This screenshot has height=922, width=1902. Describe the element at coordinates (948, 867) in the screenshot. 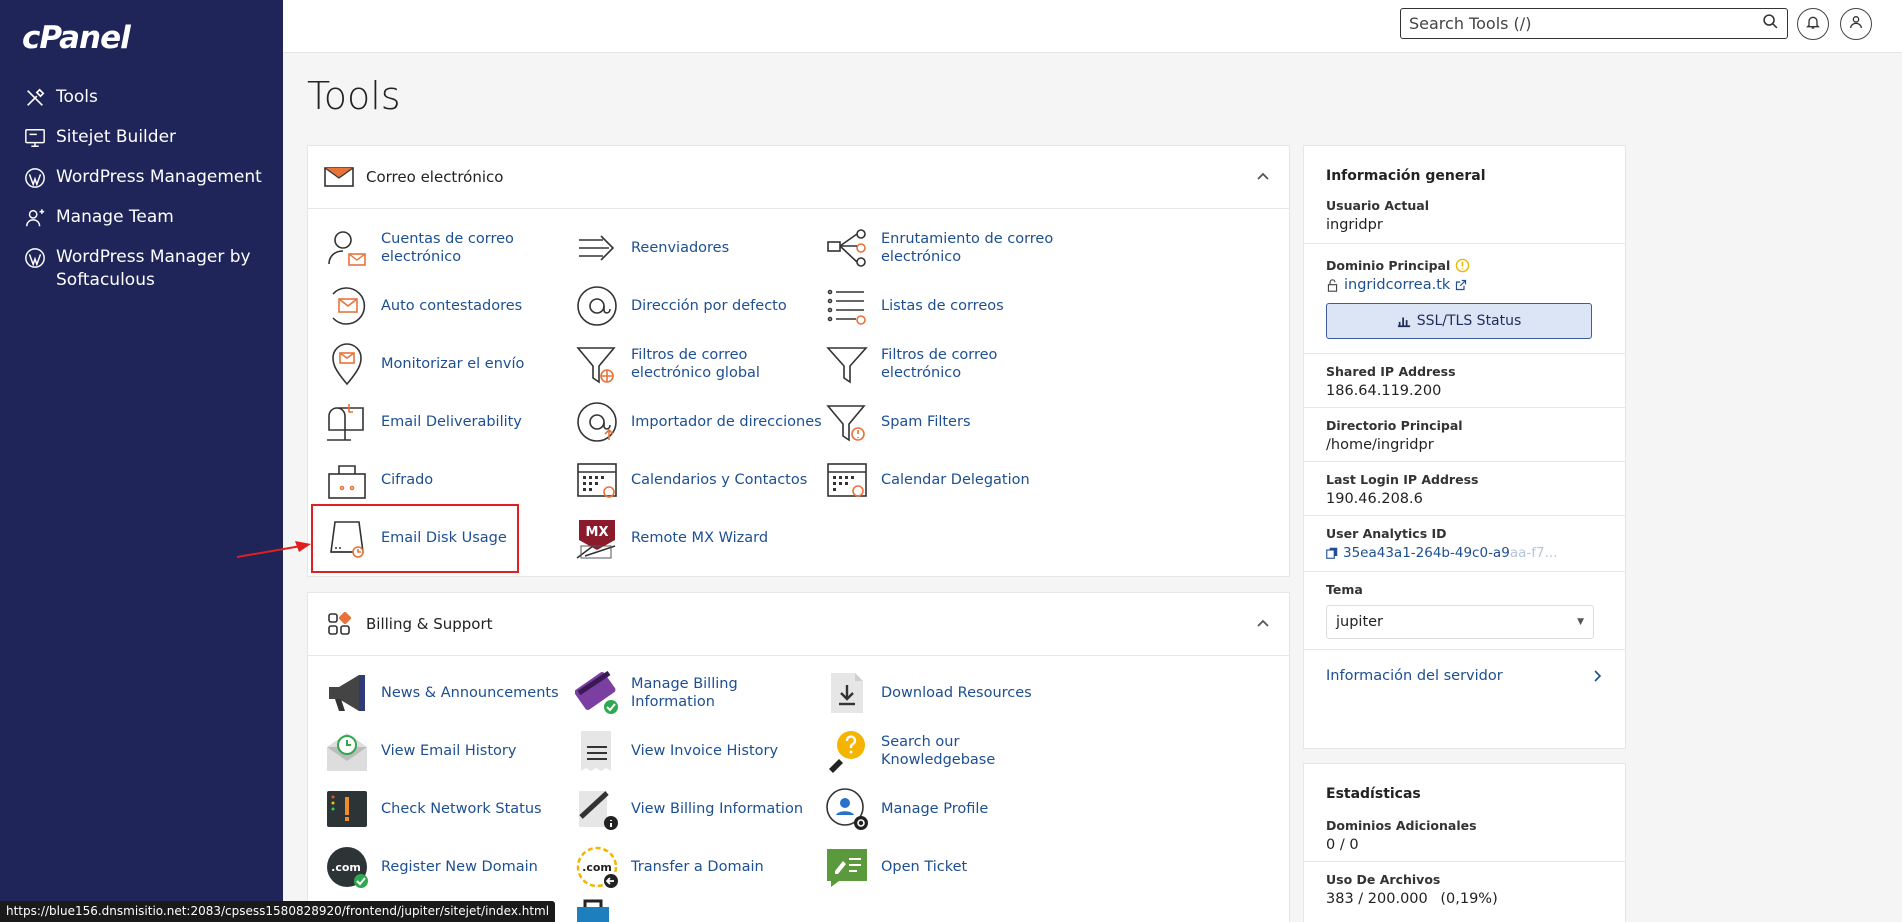

I see `tool-open-ticket: Open Ticket` at that location.